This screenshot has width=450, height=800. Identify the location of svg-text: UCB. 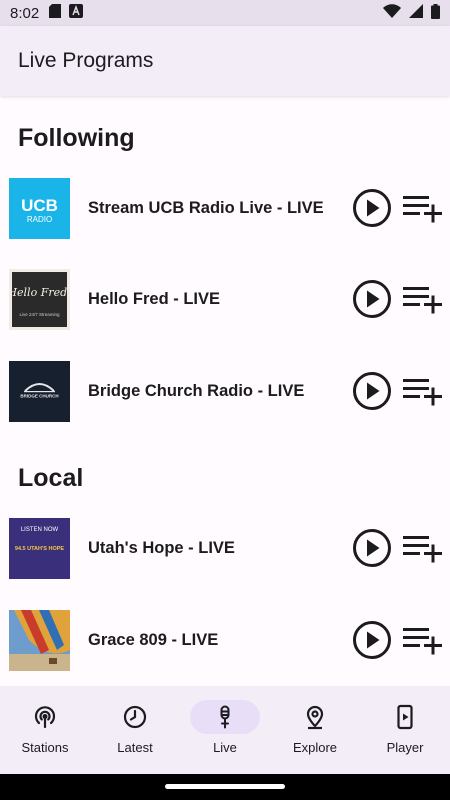
(39, 205).